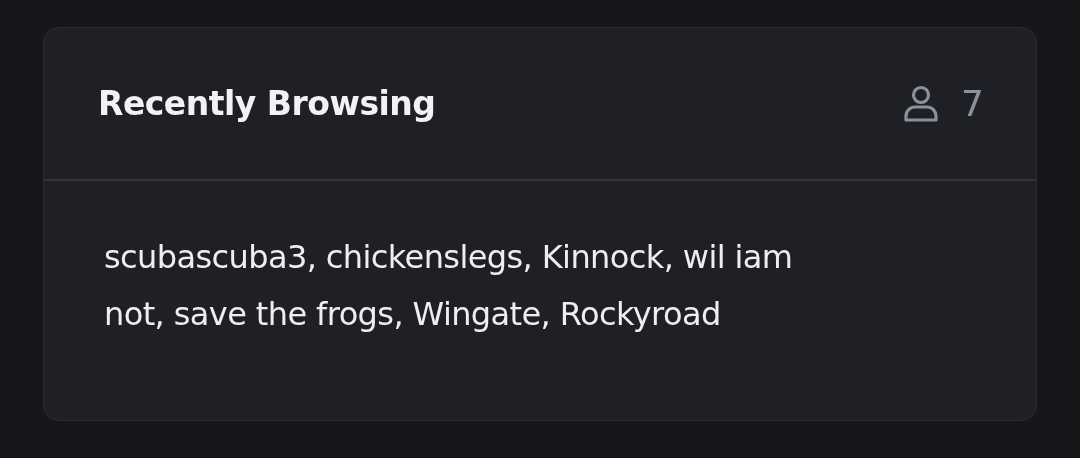 This screenshot has width=1080, height=458. I want to click on card-title: Recently Browsing, so click(267, 103).